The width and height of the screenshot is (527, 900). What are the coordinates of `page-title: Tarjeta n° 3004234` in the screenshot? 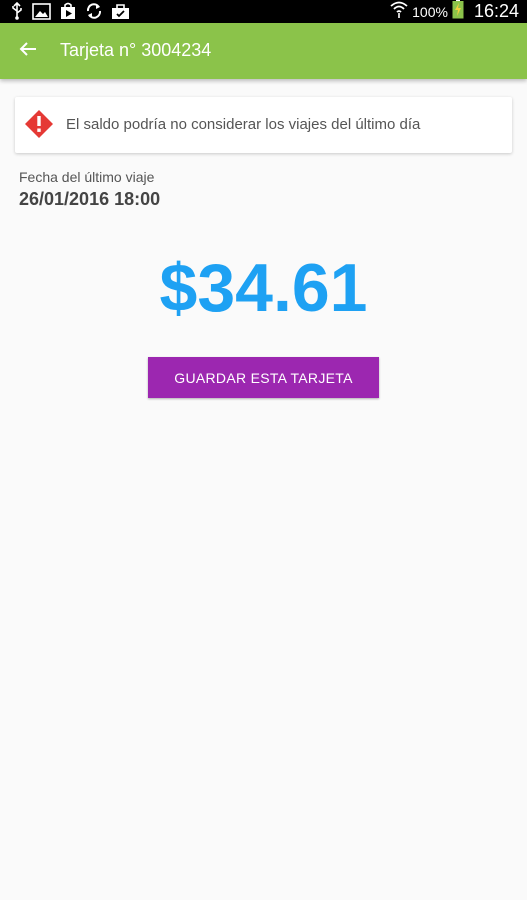 It's located at (136, 50).